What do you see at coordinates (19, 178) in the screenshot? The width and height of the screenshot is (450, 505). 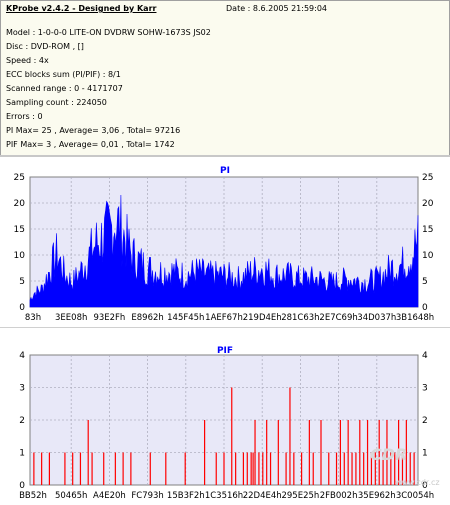 I see `pi-ytick-left: 25` at bounding box center [19, 178].